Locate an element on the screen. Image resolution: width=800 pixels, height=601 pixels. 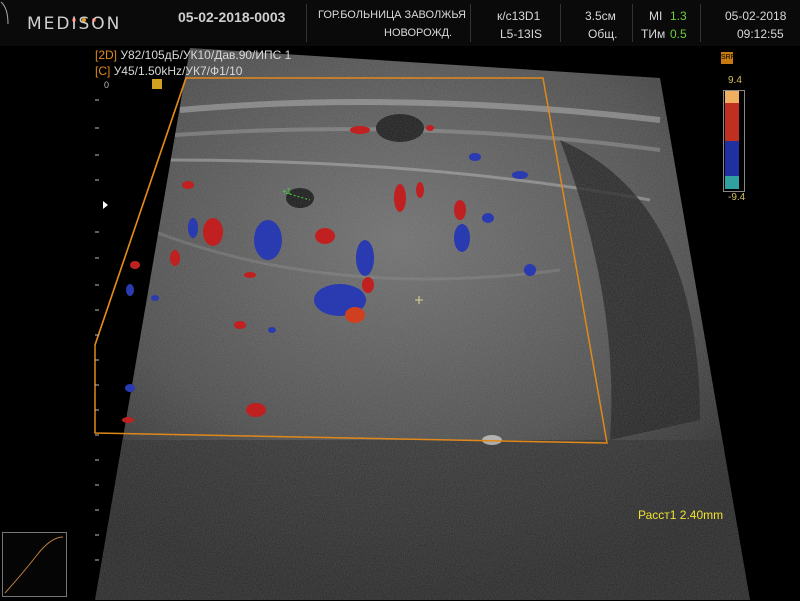
color-scale-bar is located at coordinates (734, 141).